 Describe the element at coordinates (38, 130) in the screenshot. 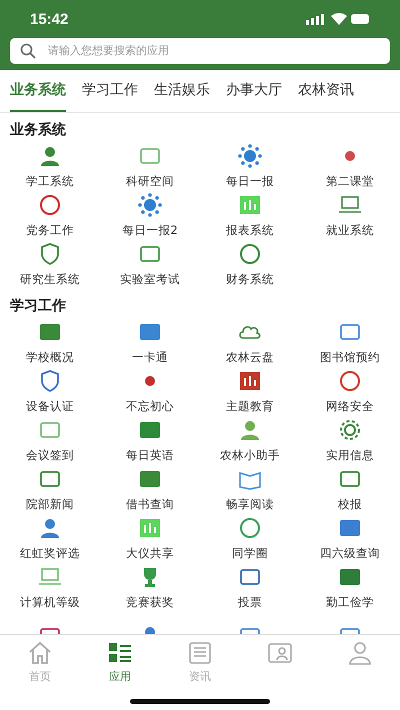

I see `section-title: 业务系统` at that location.